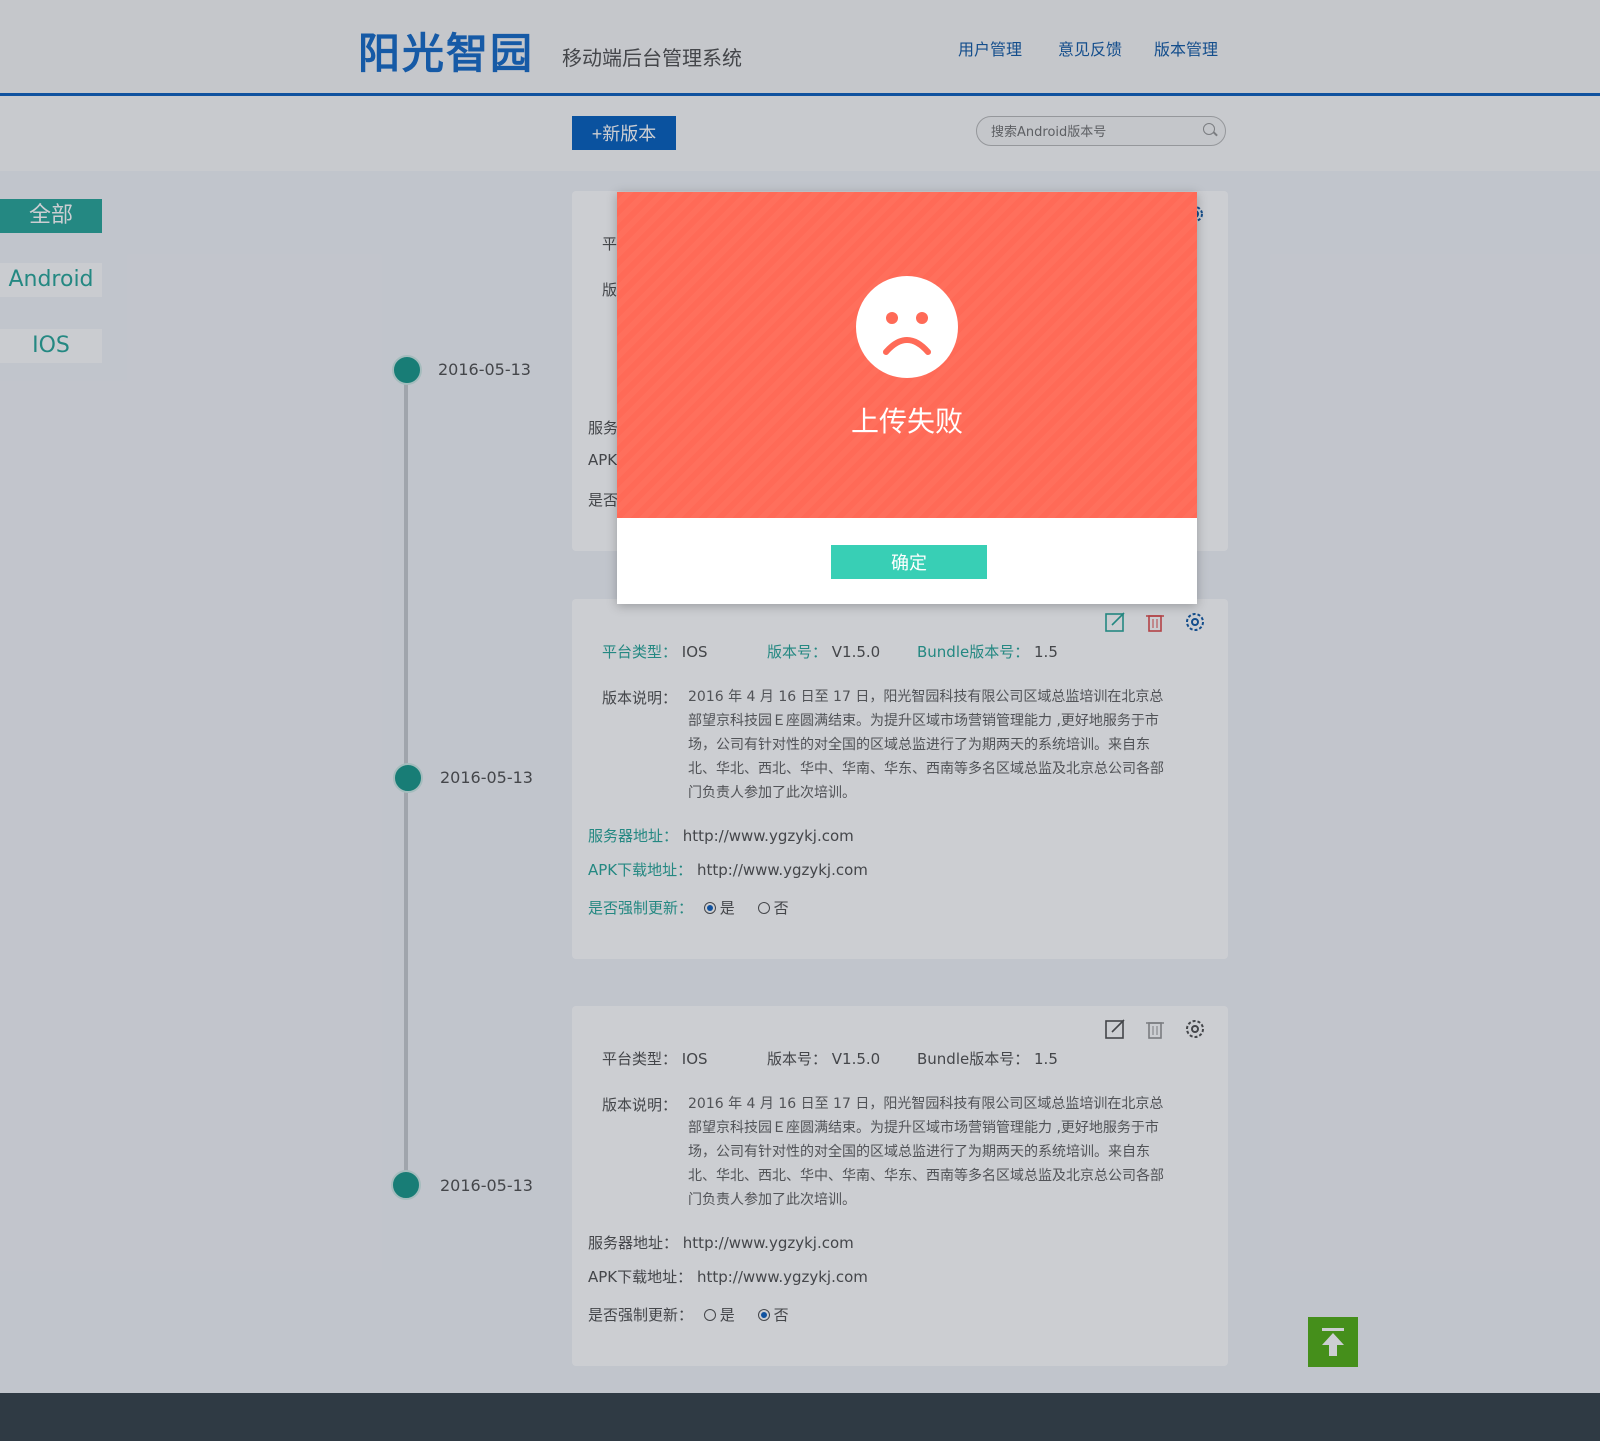 The width and height of the screenshot is (1600, 1441). I want to click on dialog-banner: 上传失败, so click(907, 355).